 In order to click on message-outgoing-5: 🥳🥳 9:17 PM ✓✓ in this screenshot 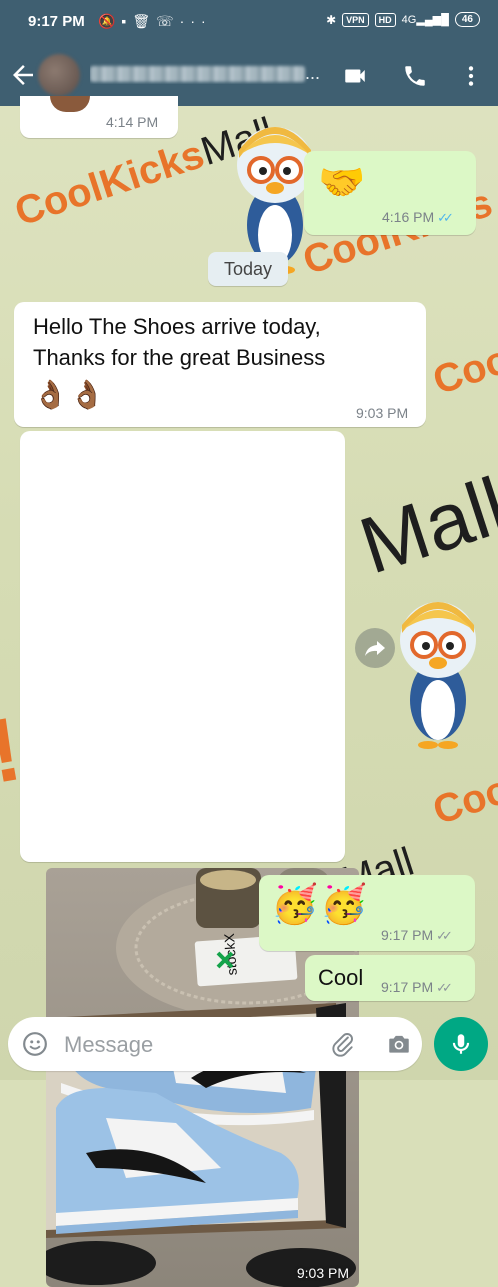, I will do `click(367, 913)`.